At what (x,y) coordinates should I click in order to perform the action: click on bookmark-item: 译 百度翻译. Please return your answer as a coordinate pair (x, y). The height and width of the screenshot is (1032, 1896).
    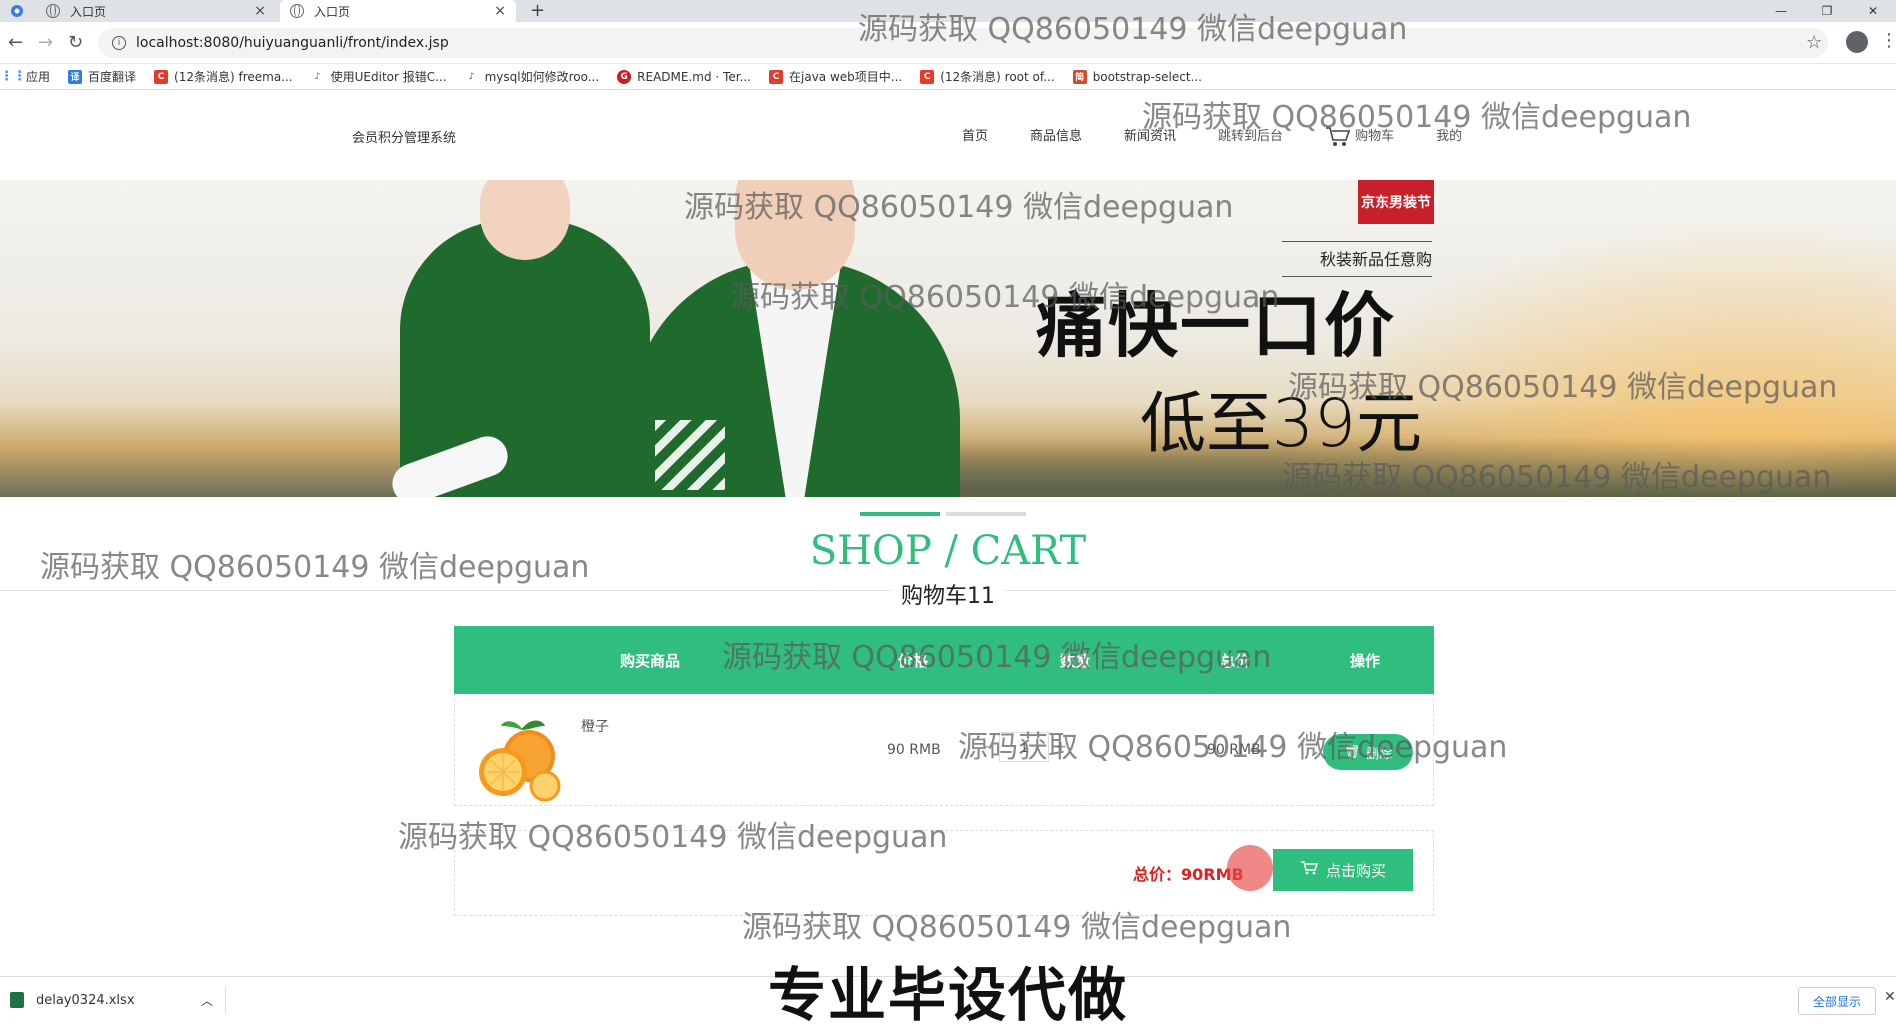
    Looking at the image, I should click on (102, 76).